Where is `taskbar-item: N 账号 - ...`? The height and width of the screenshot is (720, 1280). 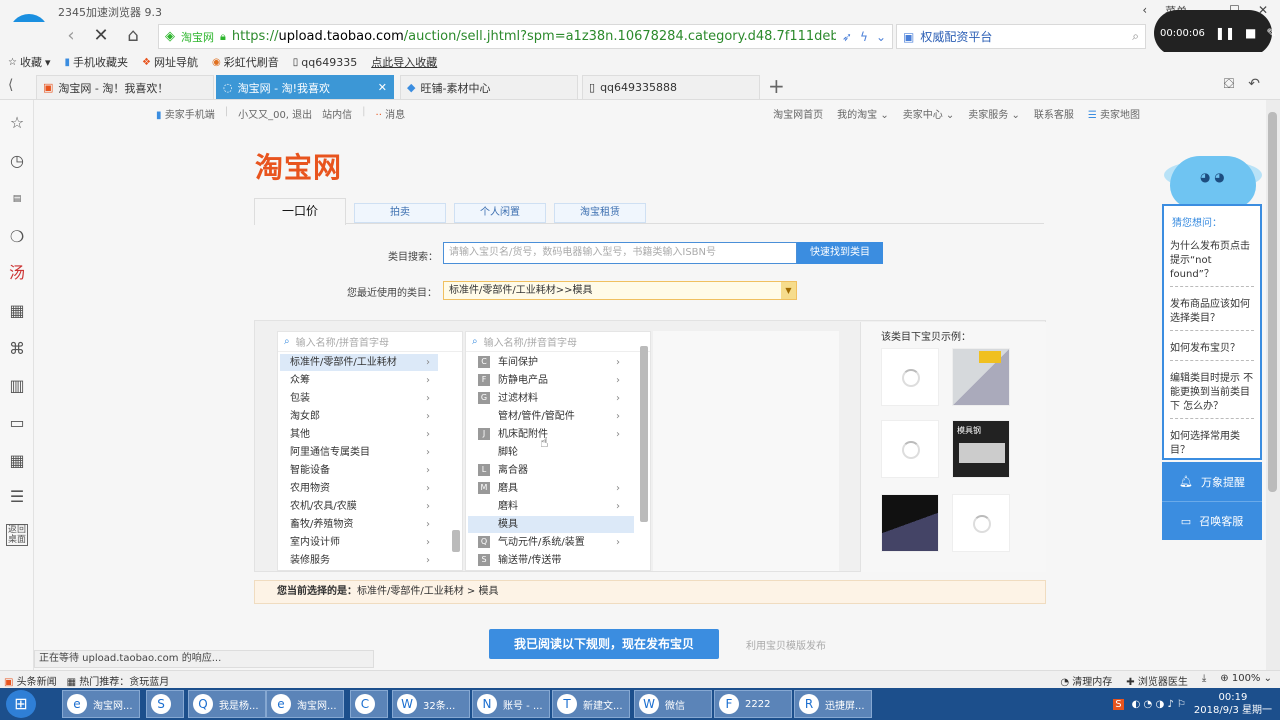 taskbar-item: N 账号 - ... is located at coordinates (511, 704).